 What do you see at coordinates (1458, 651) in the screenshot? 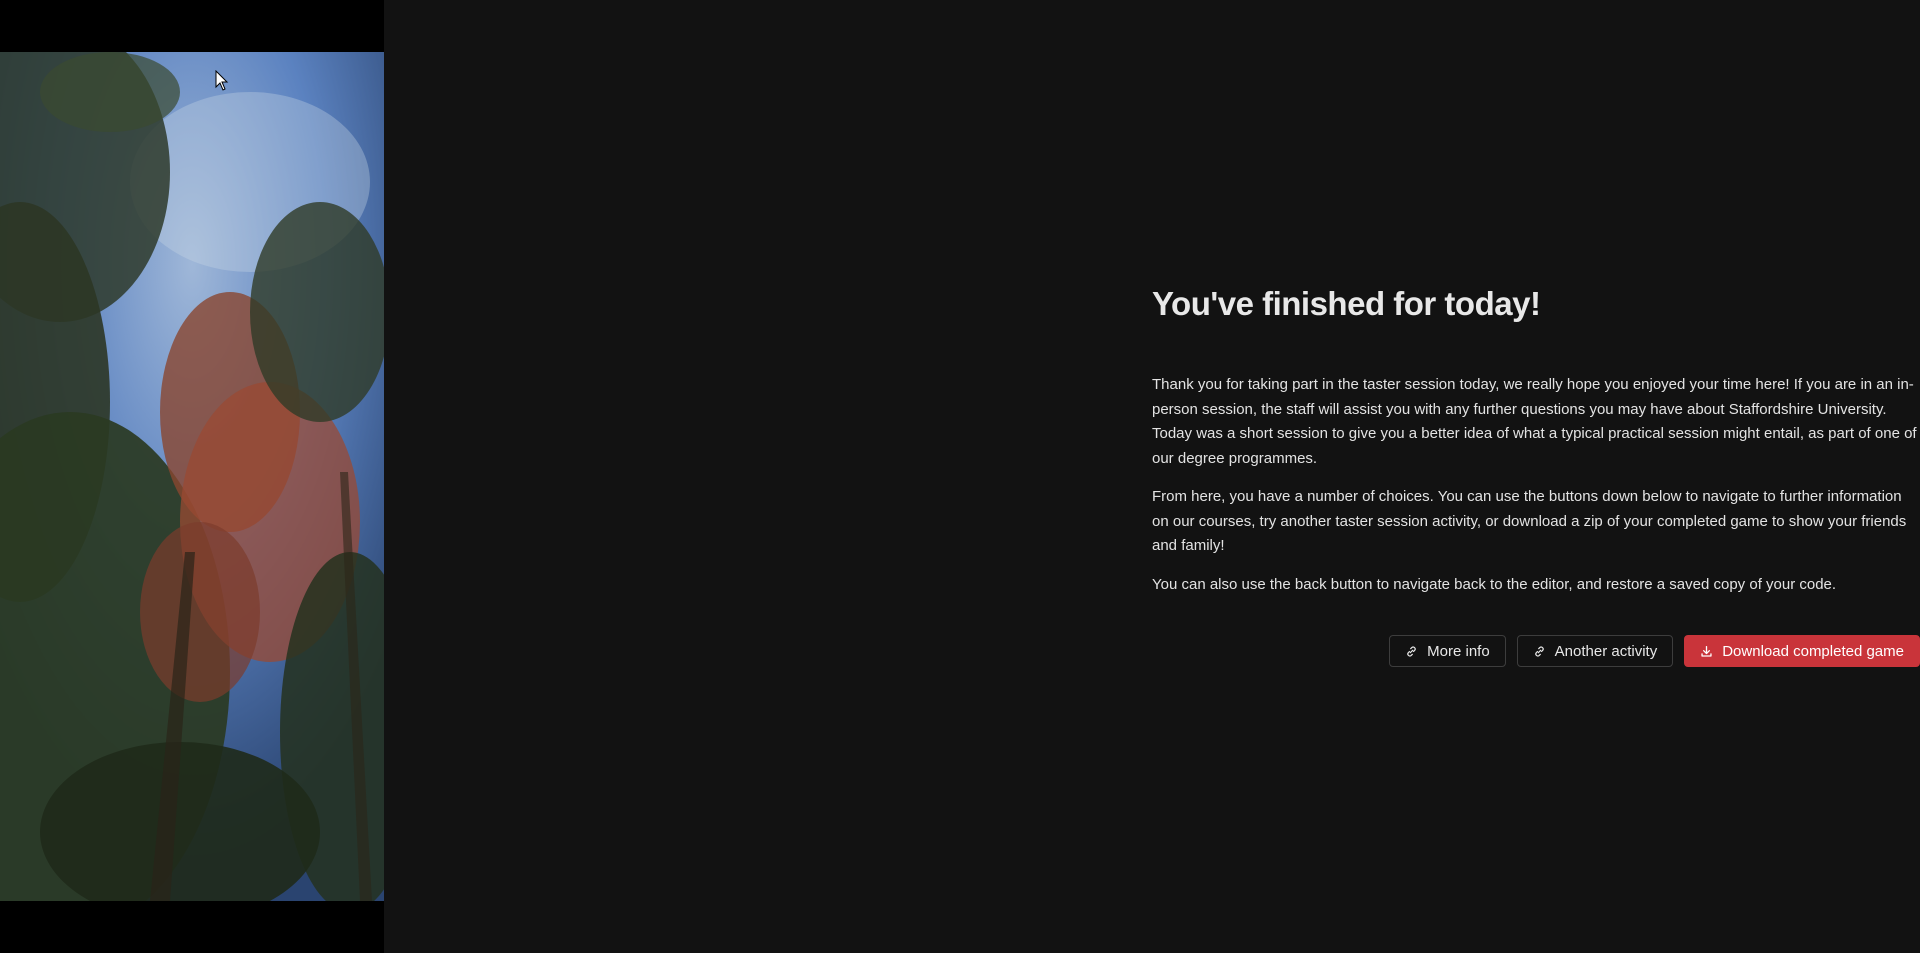
I see `more-info-label: More info` at bounding box center [1458, 651].